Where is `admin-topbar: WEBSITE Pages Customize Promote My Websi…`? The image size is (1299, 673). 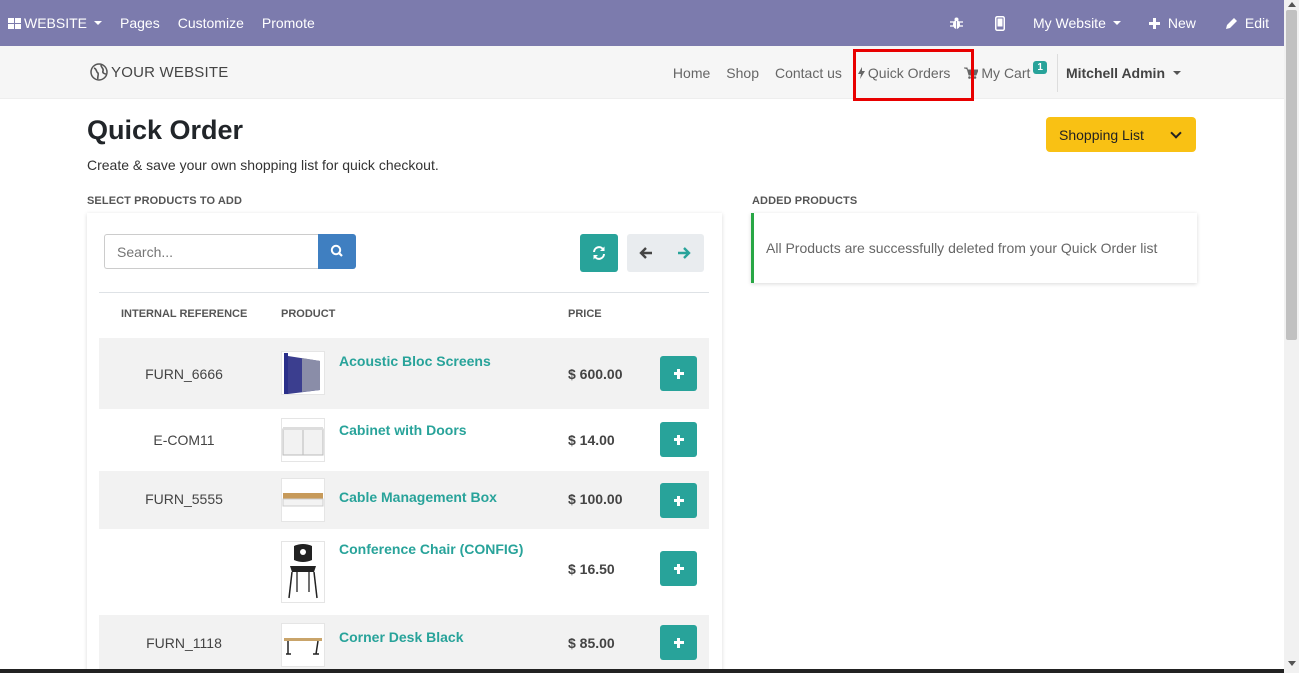 admin-topbar: WEBSITE Pages Customize Promote My Websi… is located at coordinates (642, 23).